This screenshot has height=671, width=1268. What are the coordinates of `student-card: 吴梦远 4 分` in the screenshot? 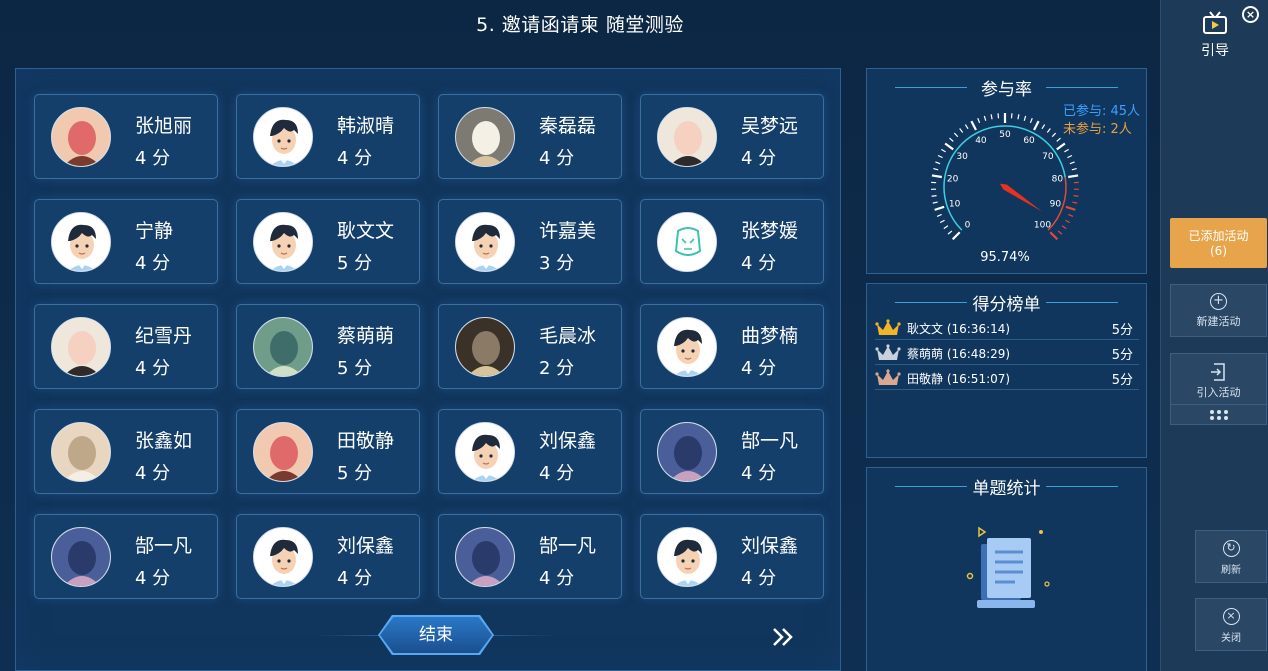 It's located at (732, 136).